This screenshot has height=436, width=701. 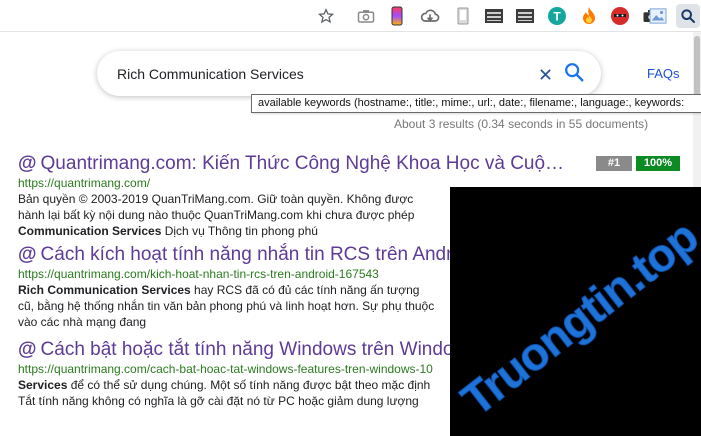 What do you see at coordinates (43, 385) in the screenshot?
I see `snippet-highlight: Services` at bounding box center [43, 385].